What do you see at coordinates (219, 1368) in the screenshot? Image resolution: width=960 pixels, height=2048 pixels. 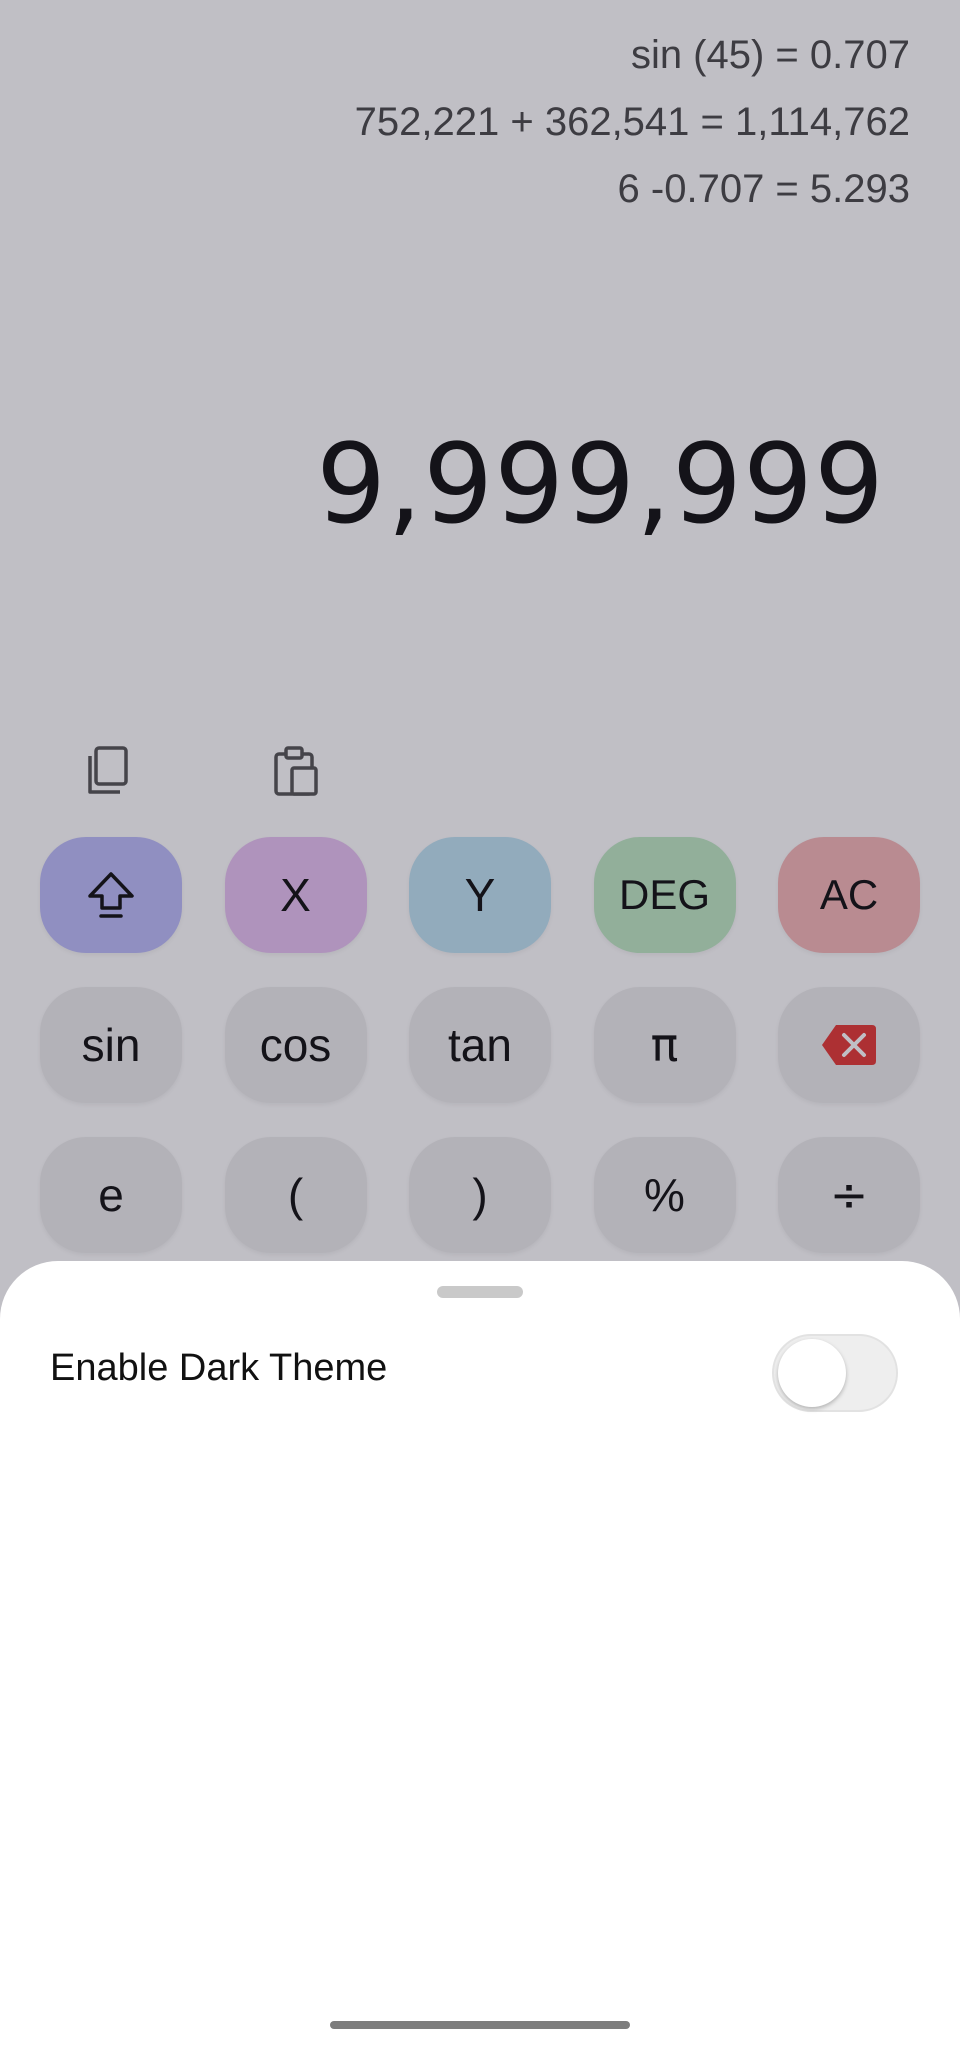 I see `dark-theme-label: Enable Dark Theme` at bounding box center [219, 1368].